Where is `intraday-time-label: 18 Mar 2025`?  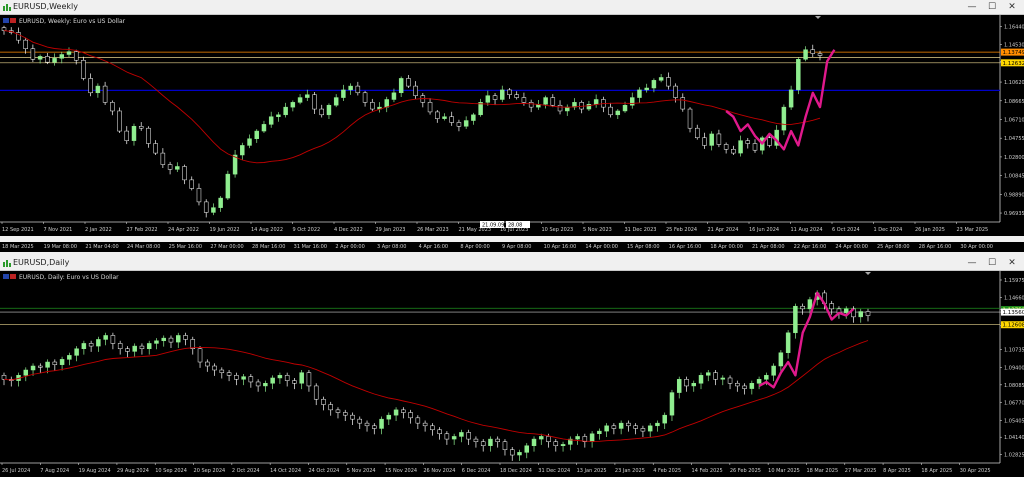 intraday-time-label: 18 Mar 2025 is located at coordinates (18, 247).